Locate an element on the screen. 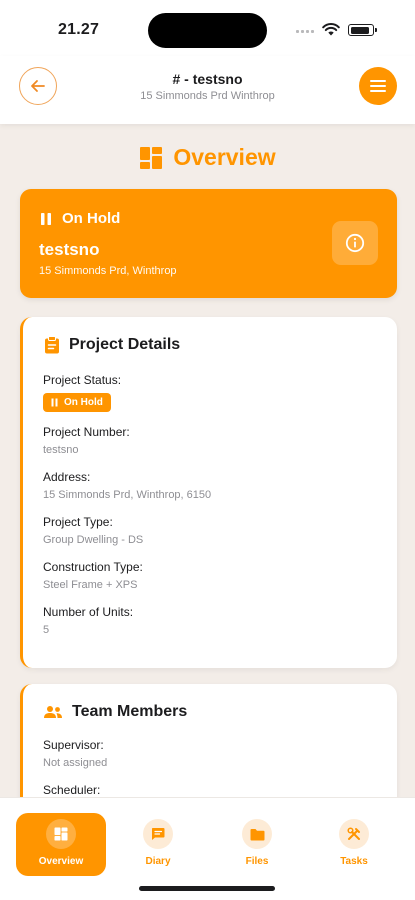 The image size is (415, 900). clipboard-icon is located at coordinates (52, 345).